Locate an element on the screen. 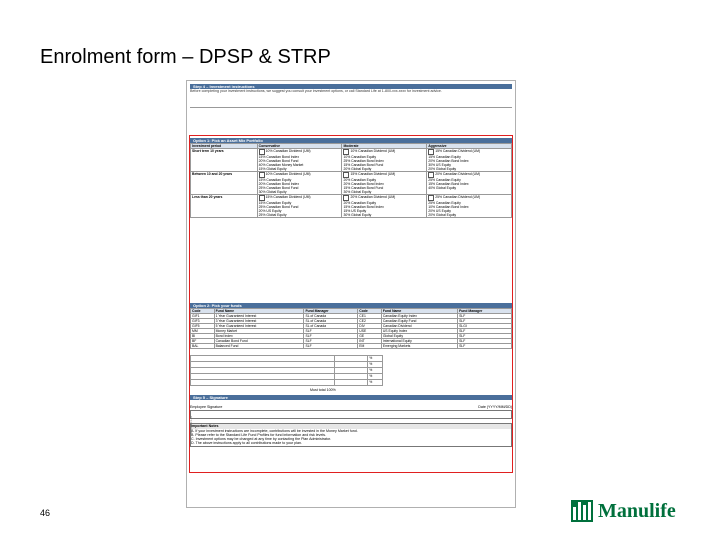 The width and height of the screenshot is (720, 540). fund-row: BAL Balanced Fund SLF EM Emerging Markets SLF is located at coordinates (351, 346).